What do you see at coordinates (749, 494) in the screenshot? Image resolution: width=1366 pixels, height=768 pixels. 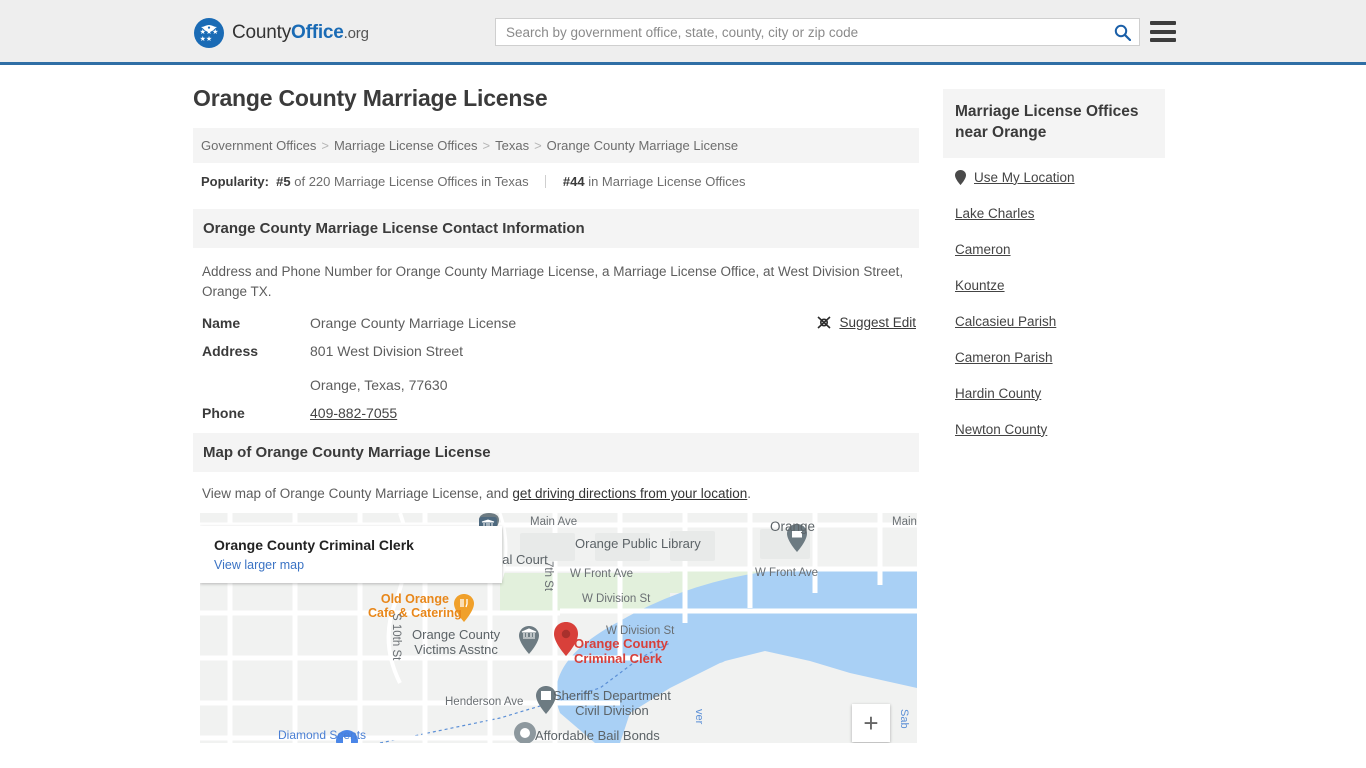 I see `map-desc-suffix: .` at bounding box center [749, 494].